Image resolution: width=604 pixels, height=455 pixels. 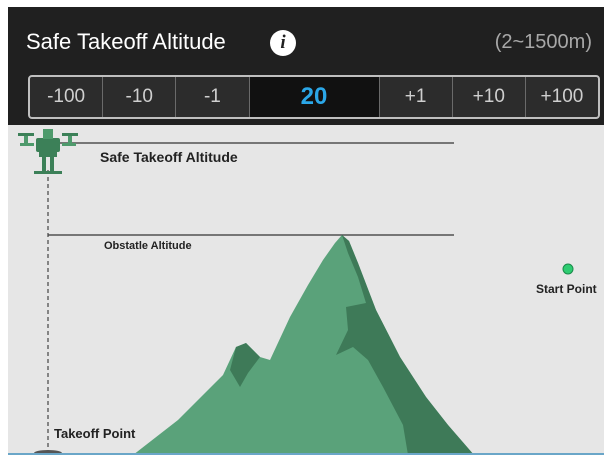 What do you see at coordinates (213, 97) in the screenshot?
I see `decrement-1-button: -1` at bounding box center [213, 97].